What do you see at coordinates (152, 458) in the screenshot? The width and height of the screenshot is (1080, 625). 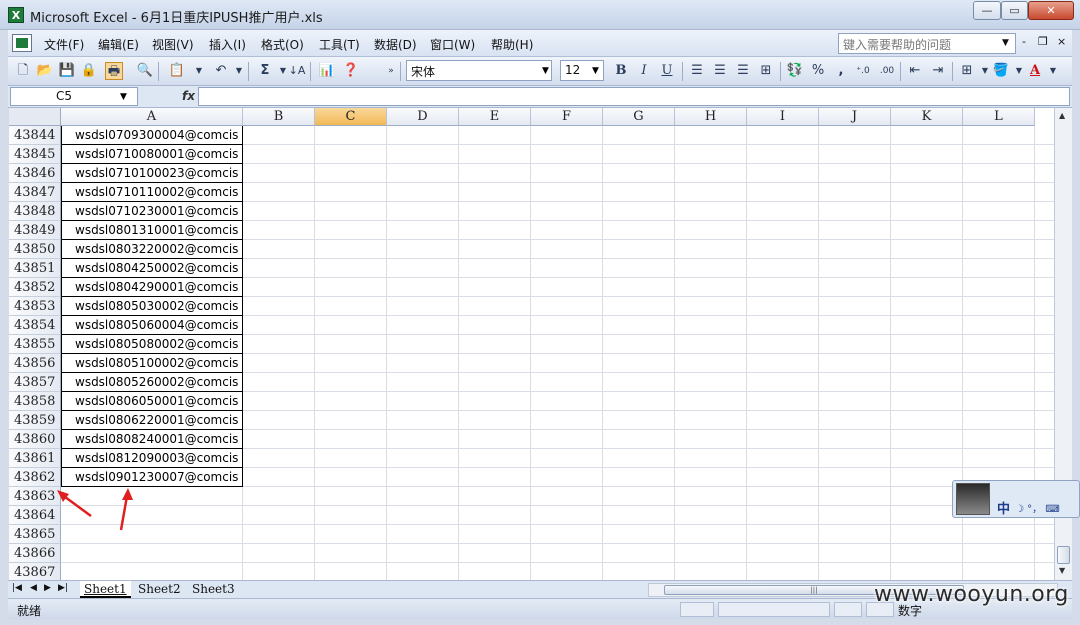 I see `cell-a: wsdsl0812090003@comcis` at bounding box center [152, 458].